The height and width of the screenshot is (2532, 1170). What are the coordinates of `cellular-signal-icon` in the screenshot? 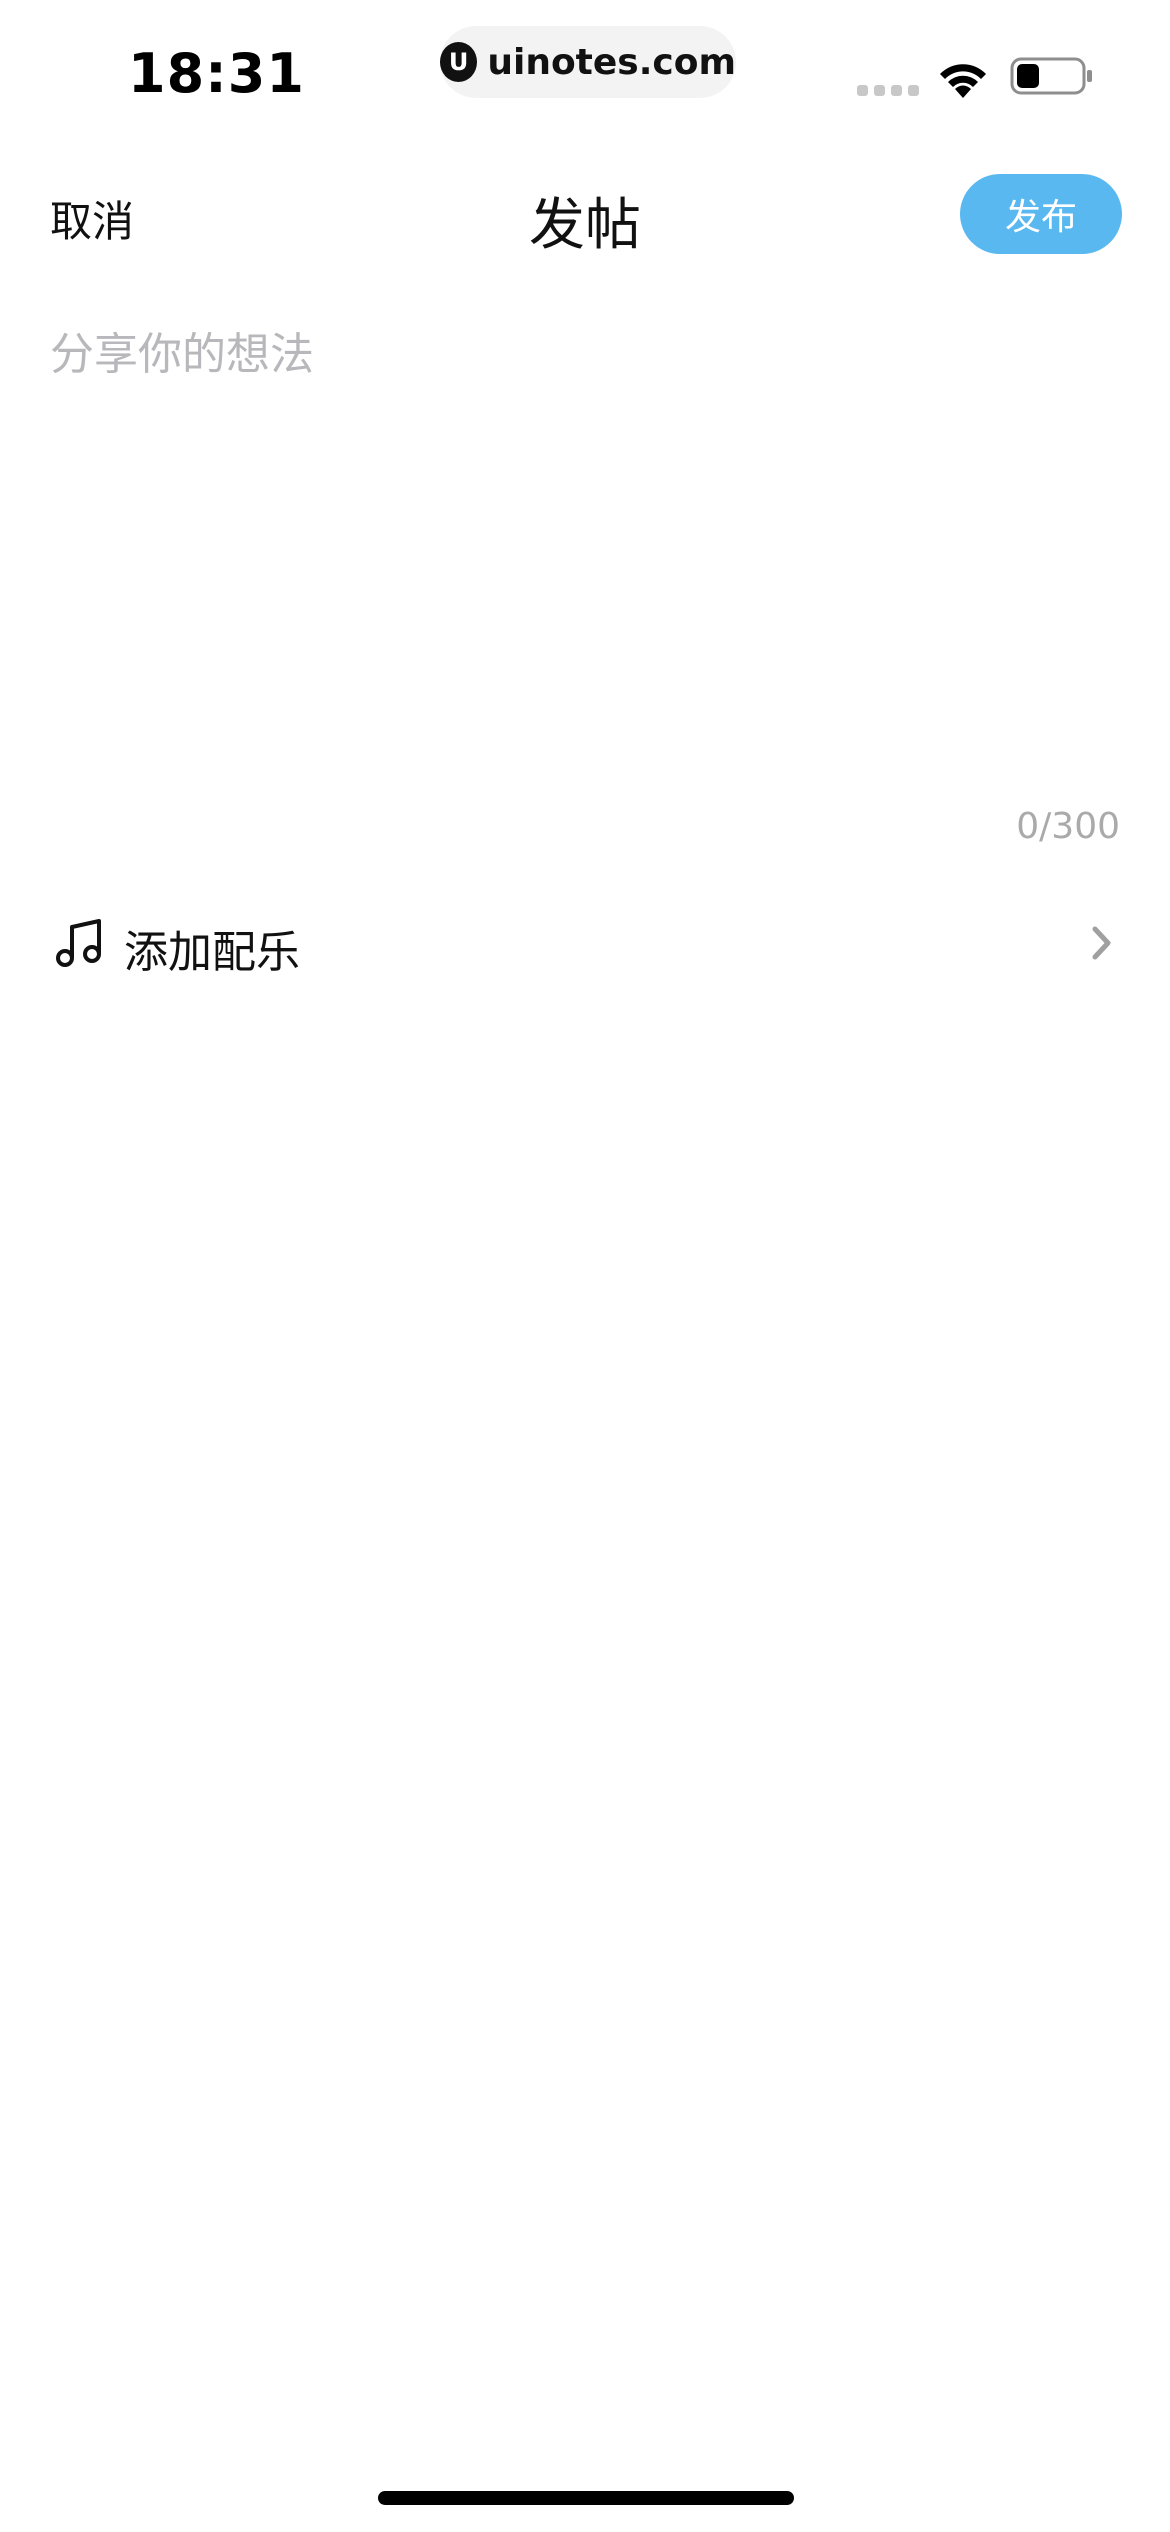 It's located at (891, 90).